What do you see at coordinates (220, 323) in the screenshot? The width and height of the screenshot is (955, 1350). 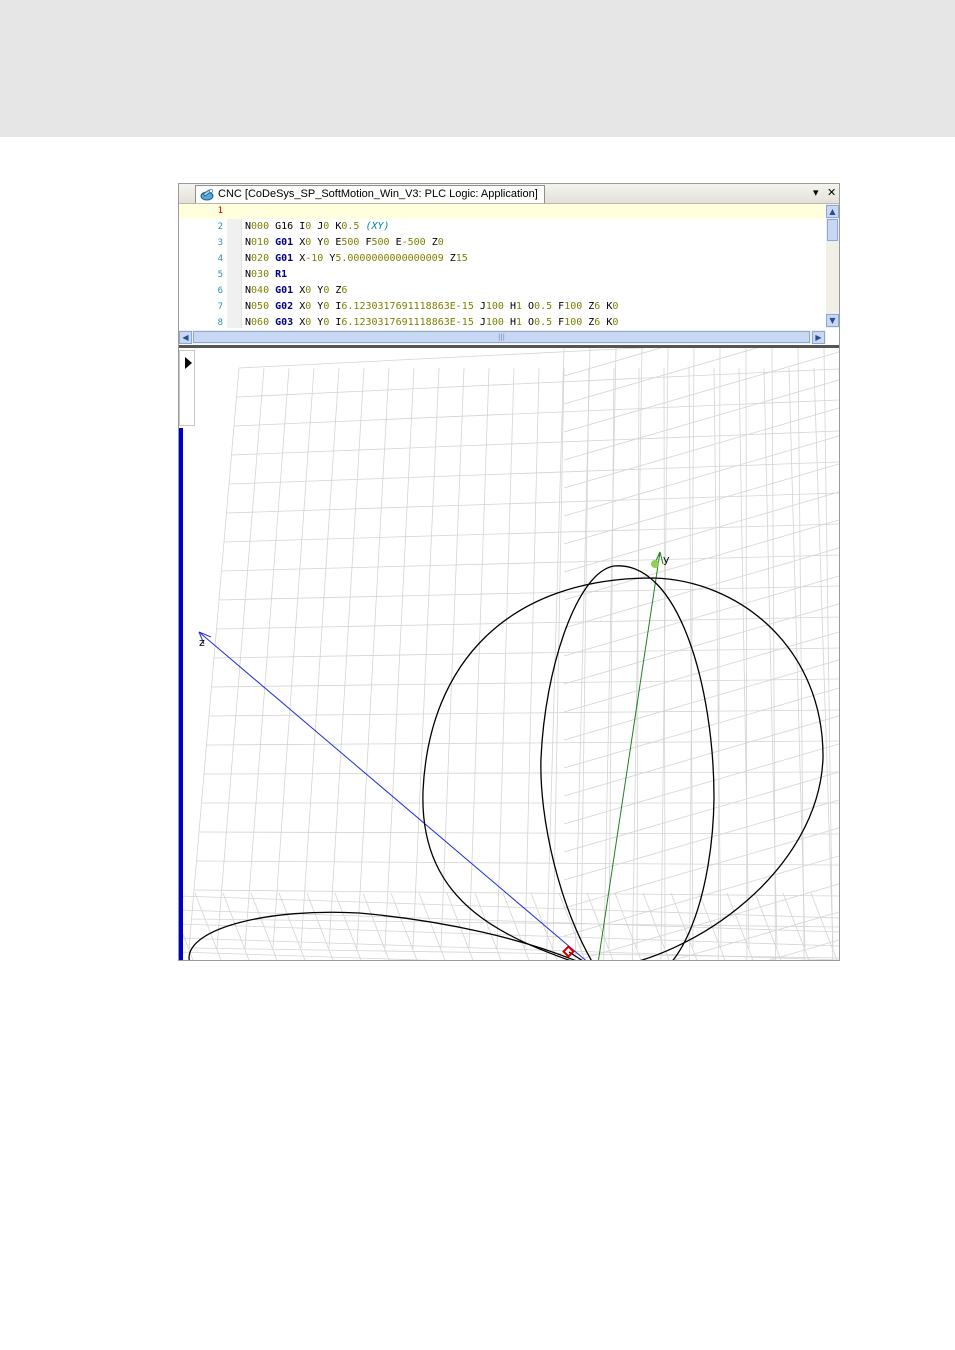 I see `line-number: 8` at bounding box center [220, 323].